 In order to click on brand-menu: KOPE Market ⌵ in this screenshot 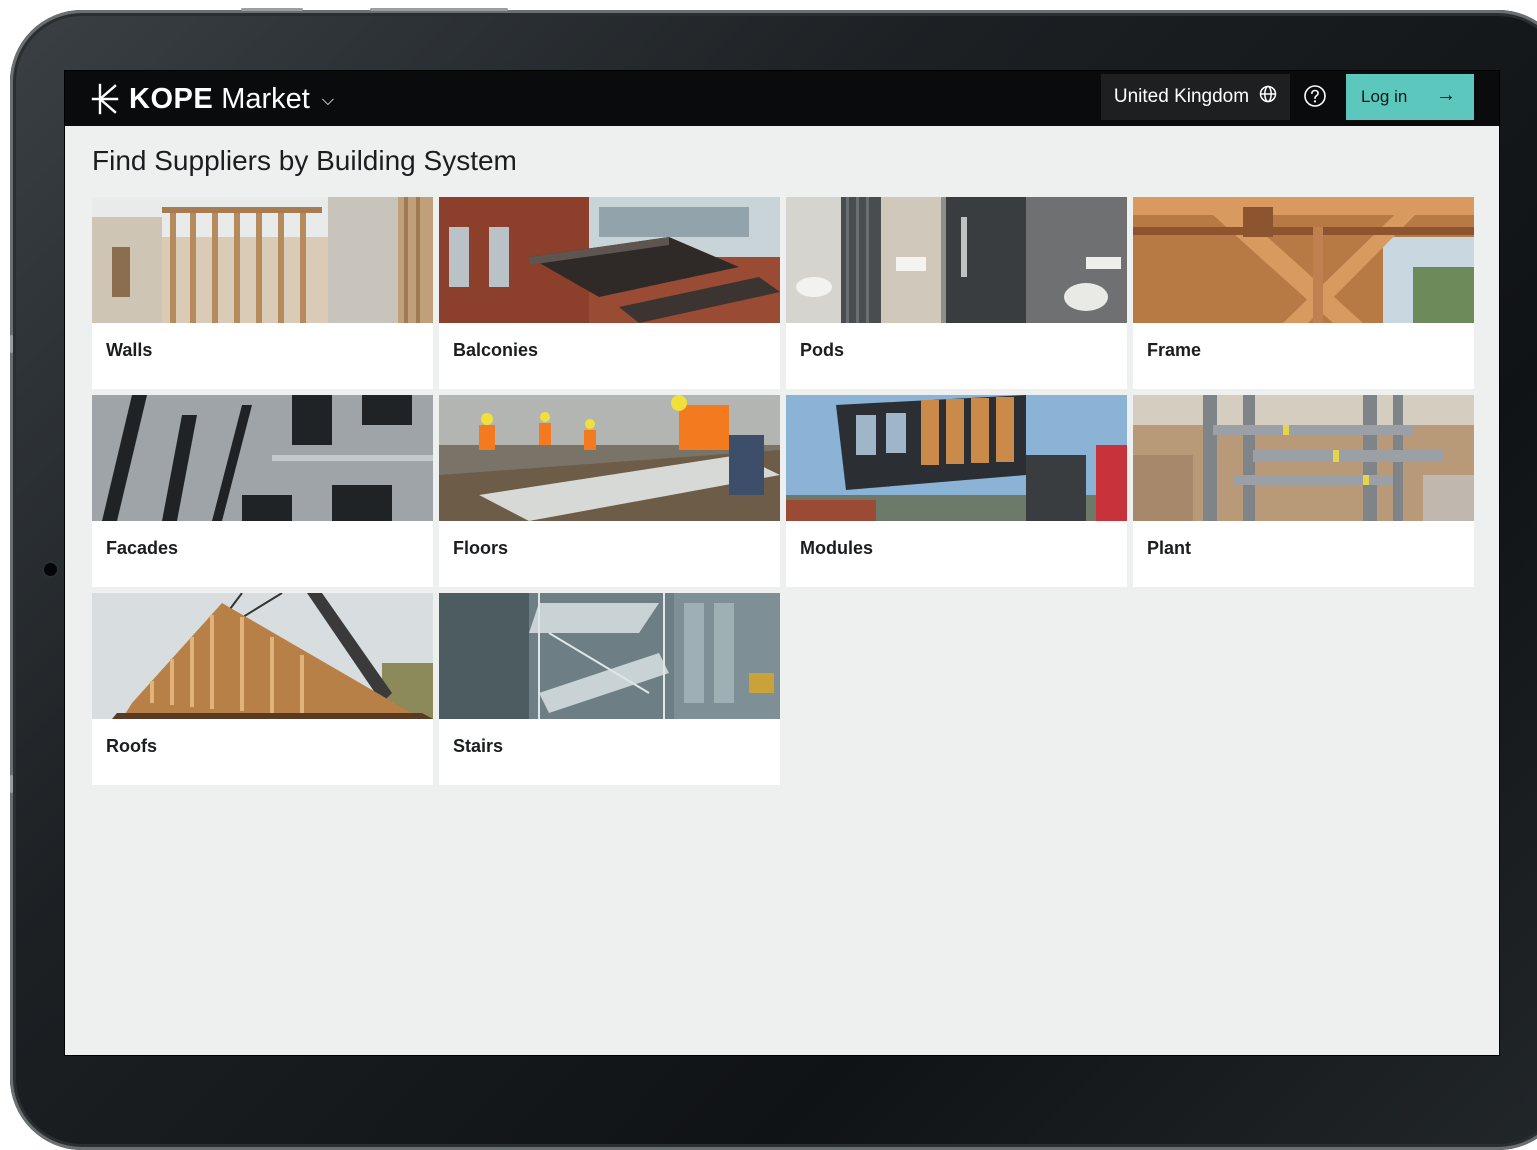, I will do `click(212, 99)`.